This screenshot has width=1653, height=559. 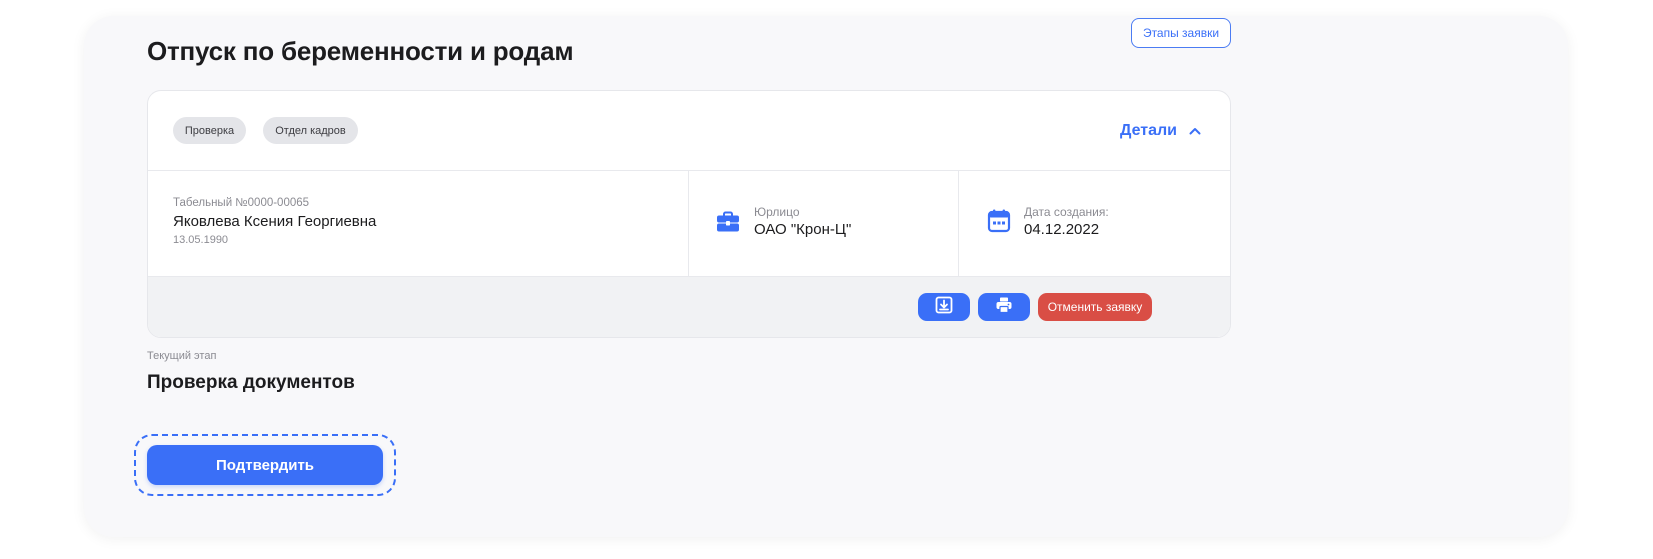 What do you see at coordinates (1062, 229) in the screenshot?
I see `created-date-value: 04.12.2022` at bounding box center [1062, 229].